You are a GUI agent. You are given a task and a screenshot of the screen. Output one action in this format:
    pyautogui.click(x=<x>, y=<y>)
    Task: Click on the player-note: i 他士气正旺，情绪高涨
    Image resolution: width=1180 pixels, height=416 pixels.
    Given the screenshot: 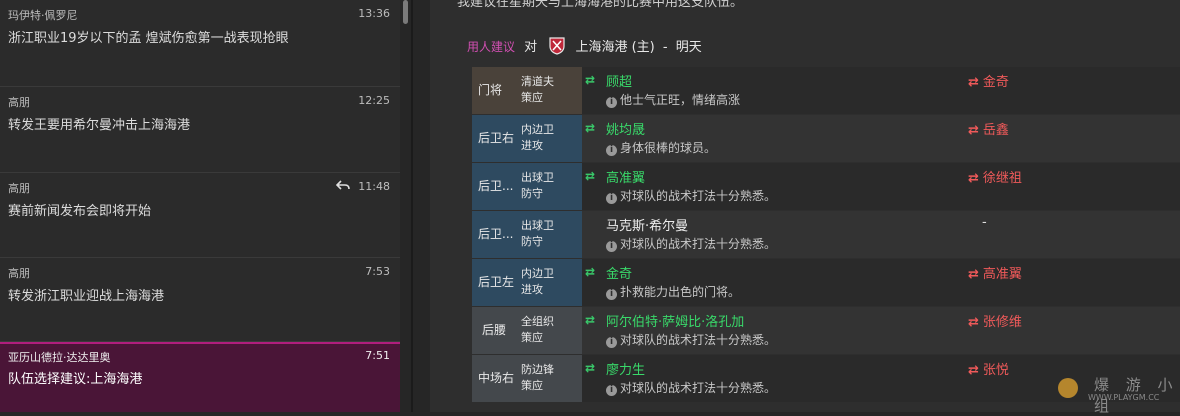 What is the action you would take?
    pyautogui.click(x=673, y=99)
    